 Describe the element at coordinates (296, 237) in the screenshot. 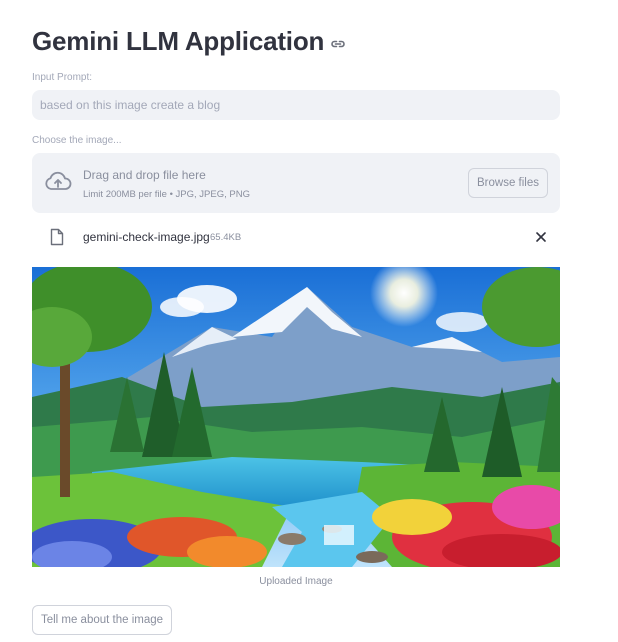

I see `uploaded-file-row: gemini-check-image.jpg 65.4KB` at that location.